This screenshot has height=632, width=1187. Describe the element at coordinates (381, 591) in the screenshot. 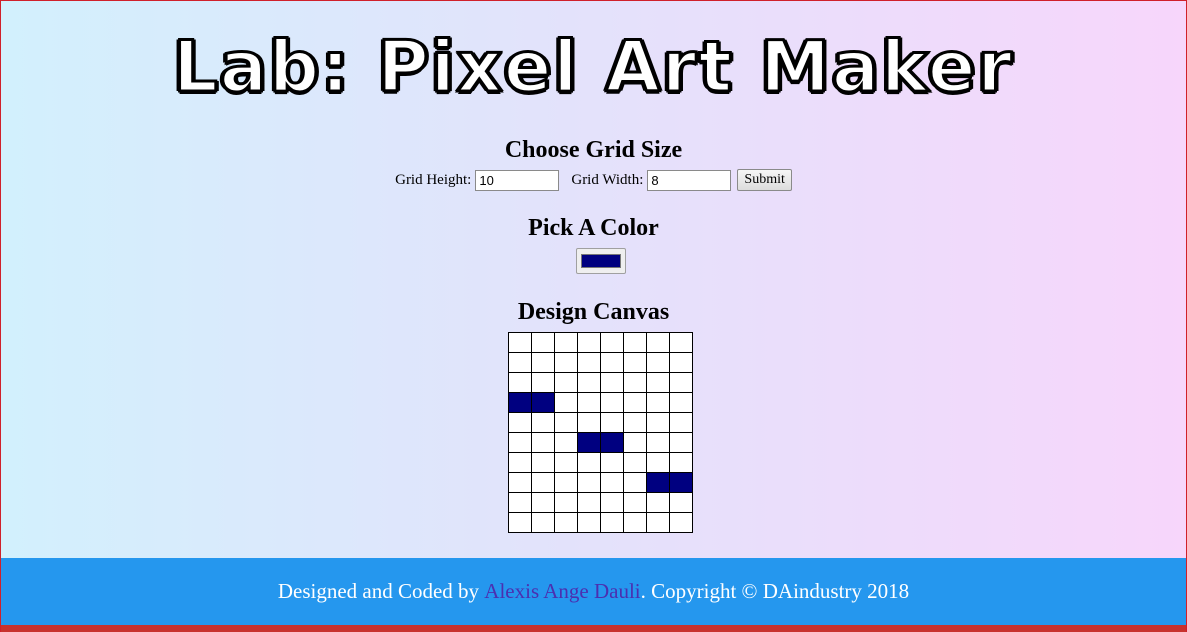

I see `footer-prefix: Designed and Coded by` at that location.